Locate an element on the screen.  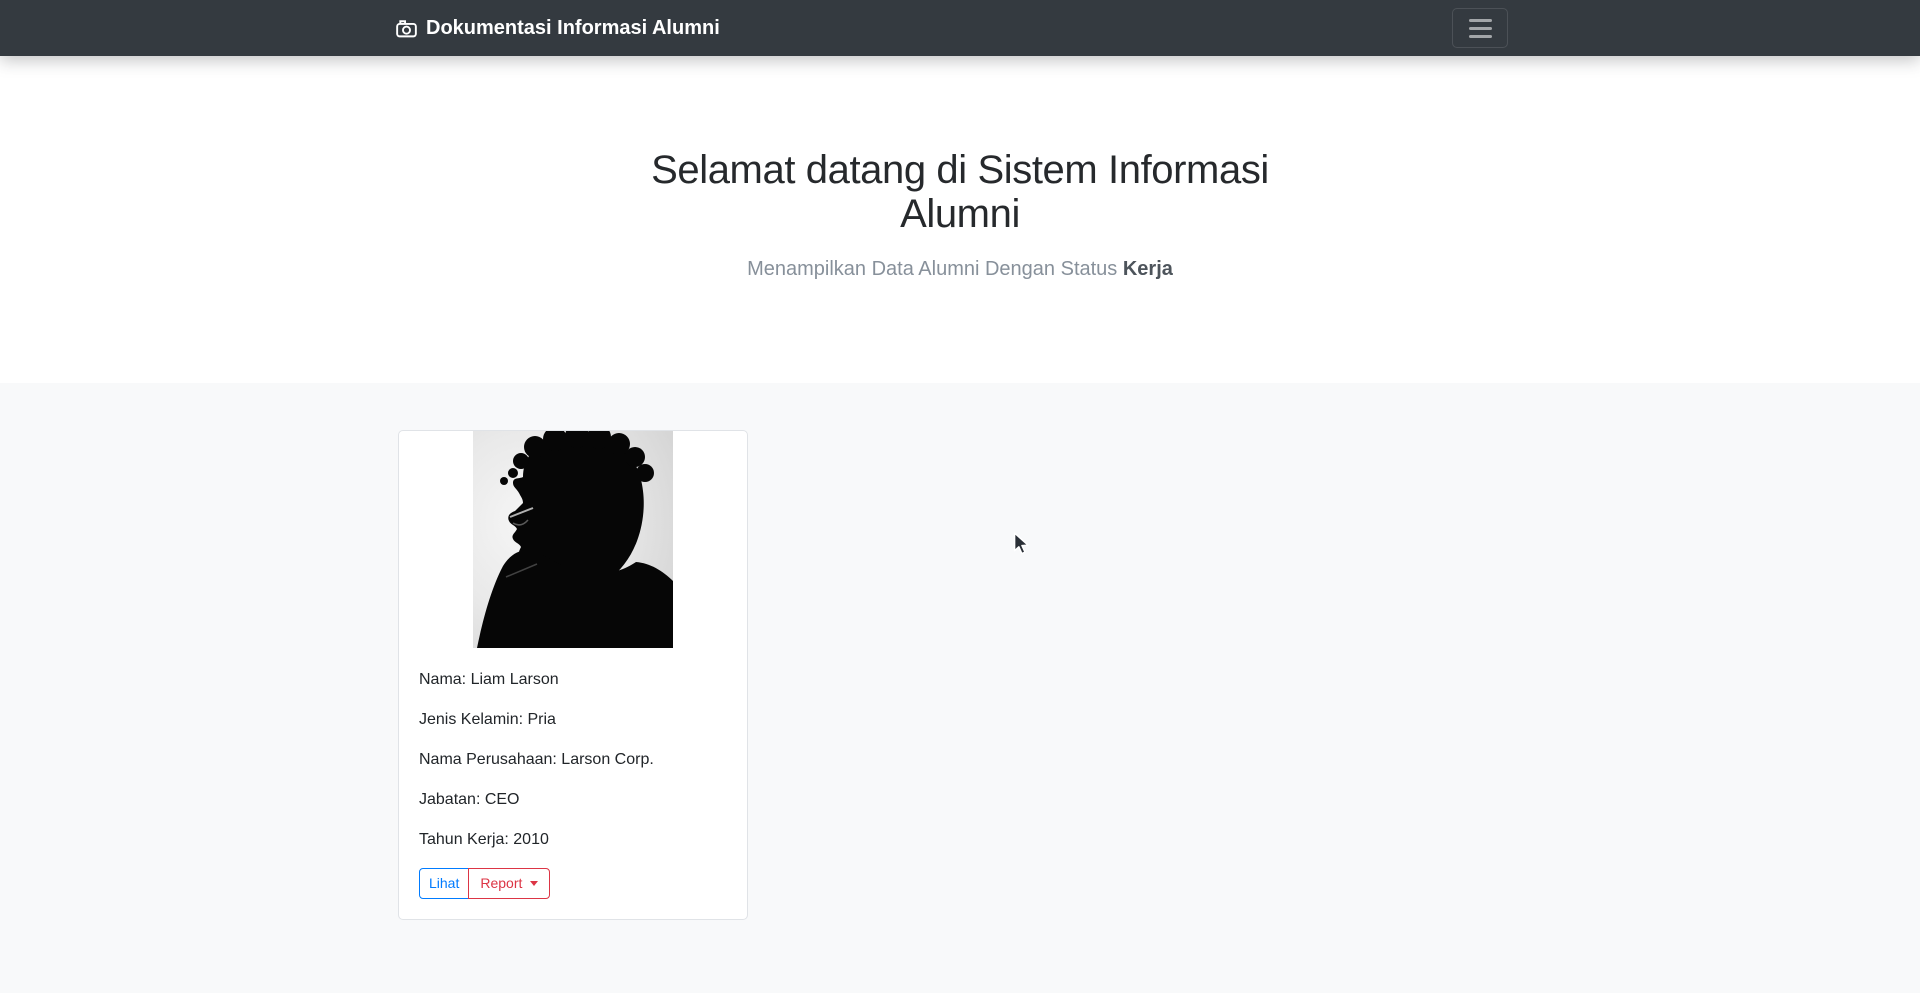
navbar-brand-label: Dokumentasi Informasi Alumni is located at coordinates (573, 27).